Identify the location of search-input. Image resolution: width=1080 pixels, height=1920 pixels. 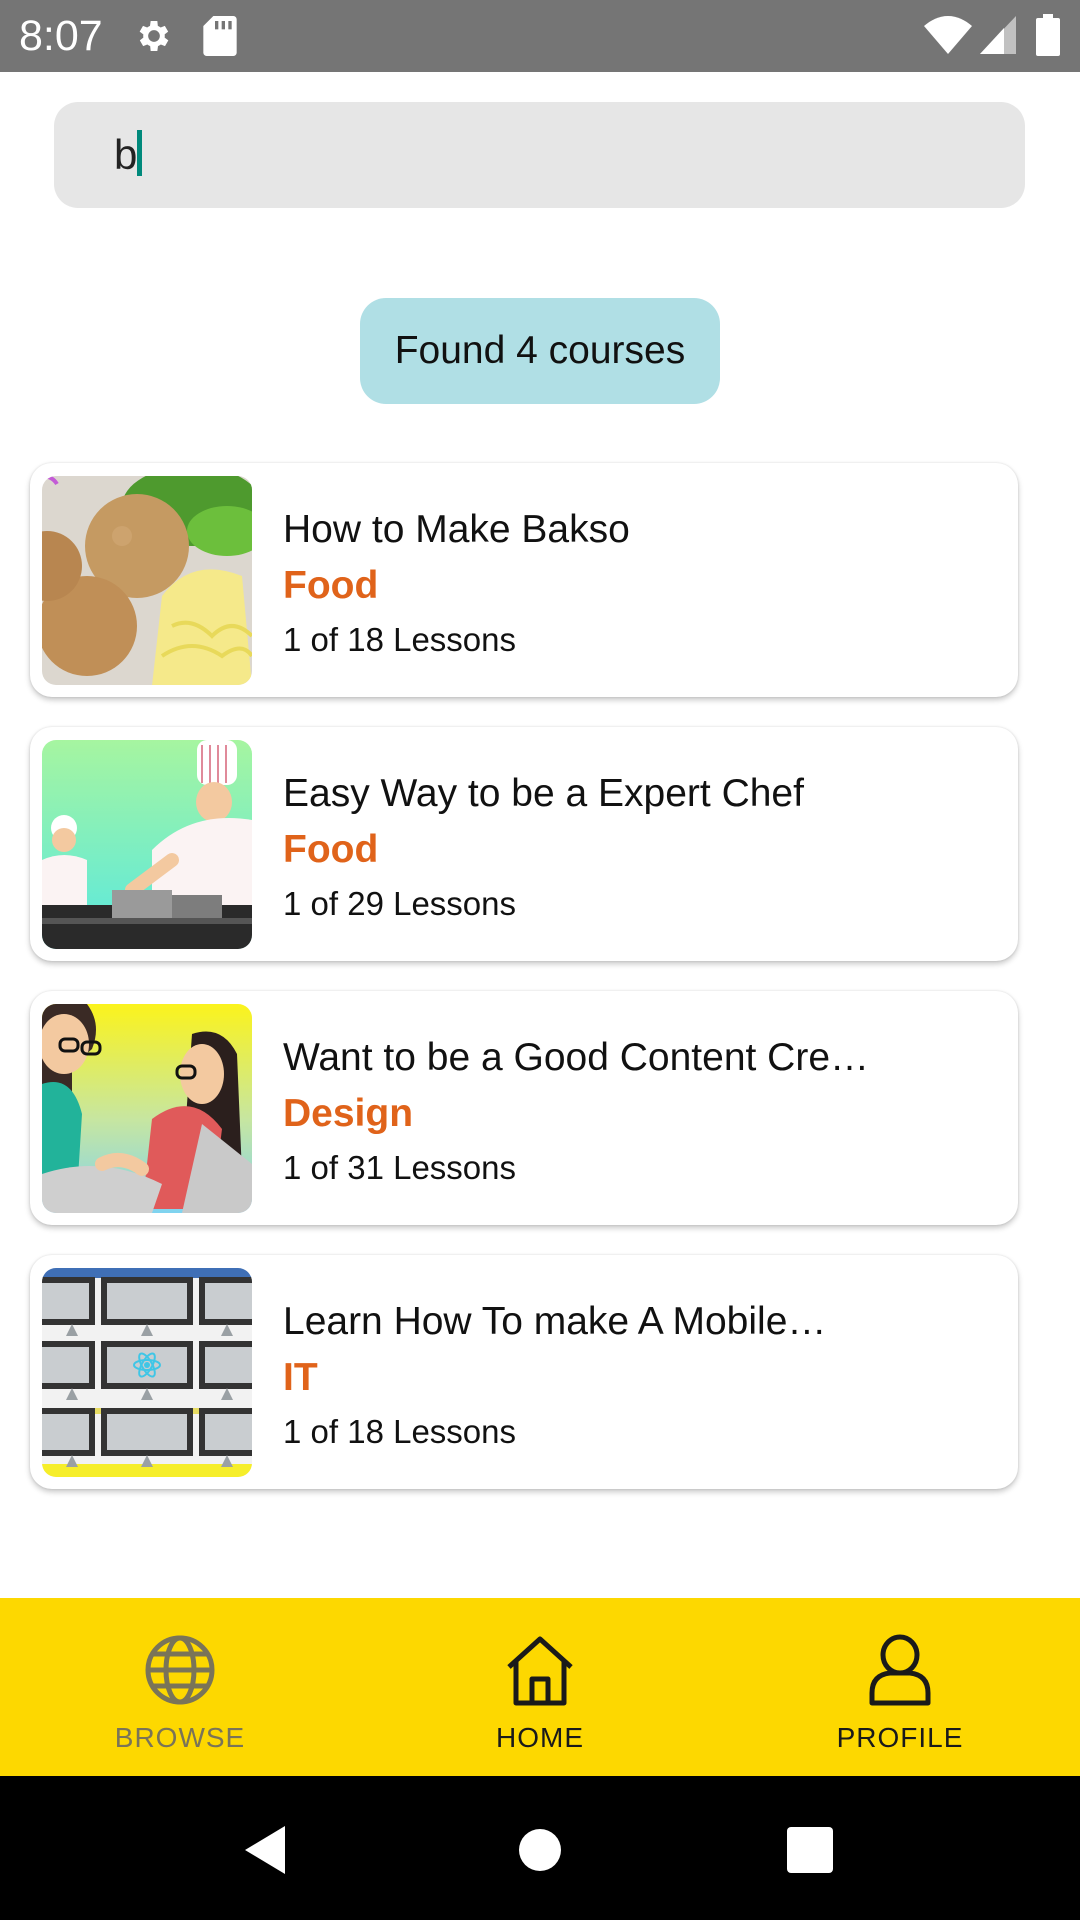
(554, 155).